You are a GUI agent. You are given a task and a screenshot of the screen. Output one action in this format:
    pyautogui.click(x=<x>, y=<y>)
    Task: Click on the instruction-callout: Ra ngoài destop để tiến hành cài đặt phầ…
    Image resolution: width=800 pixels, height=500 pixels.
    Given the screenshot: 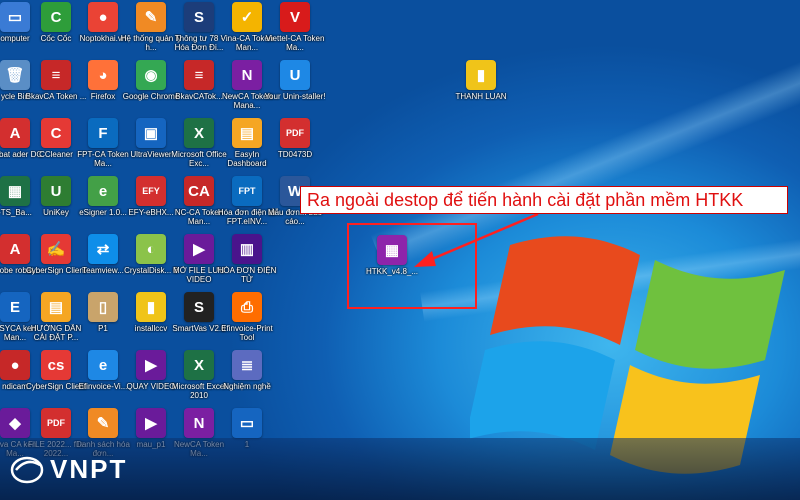 What is the action you would take?
    pyautogui.click(x=544, y=200)
    